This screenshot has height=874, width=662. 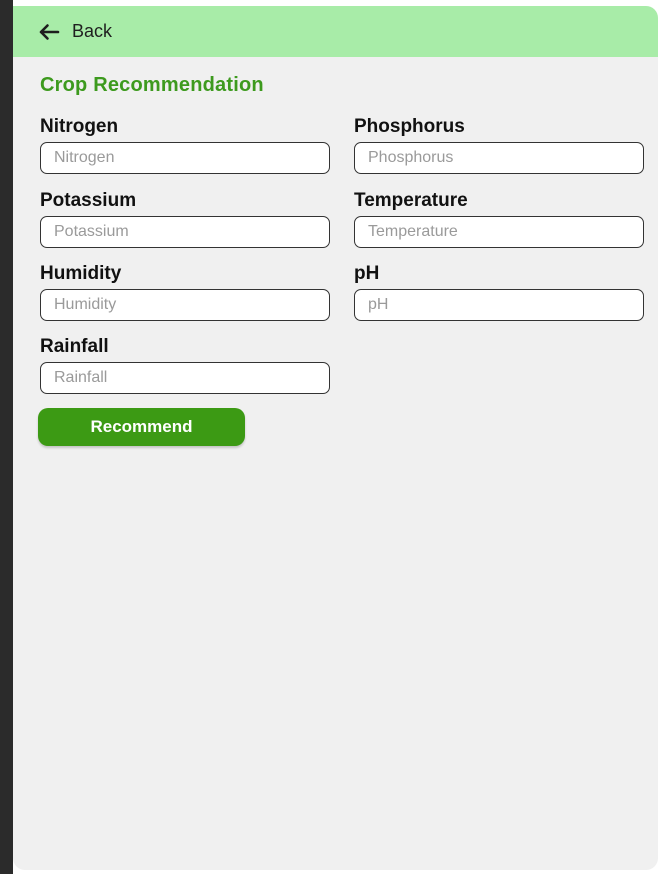 I want to click on rainfall-field-group: Rainfall, so click(x=185, y=365).